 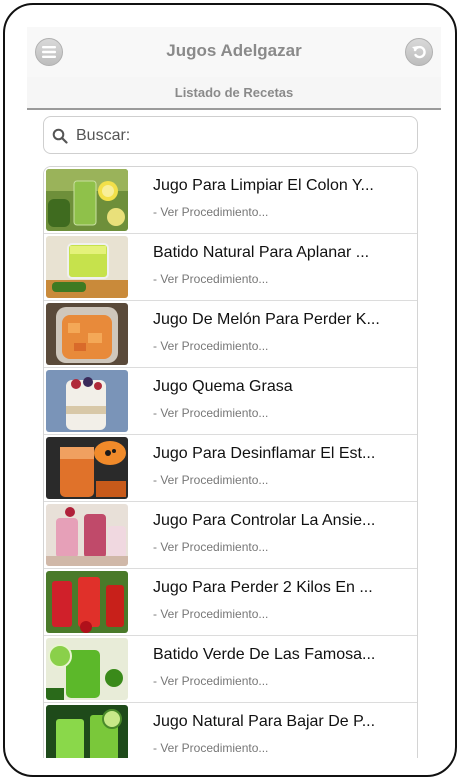 I want to click on subheader-label: Listado de Recetas, so click(x=234, y=92).